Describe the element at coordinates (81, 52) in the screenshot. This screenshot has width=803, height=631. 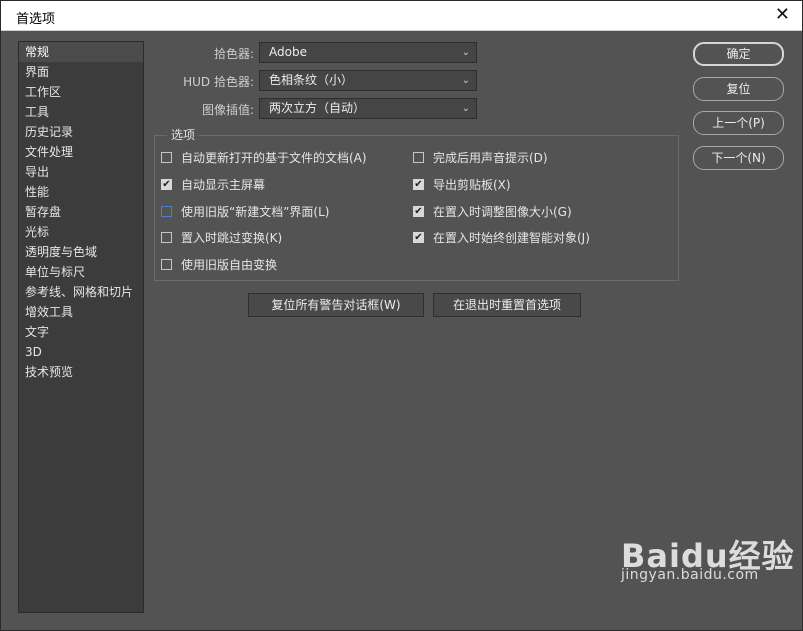
I see `sidebar-item: 常规` at that location.